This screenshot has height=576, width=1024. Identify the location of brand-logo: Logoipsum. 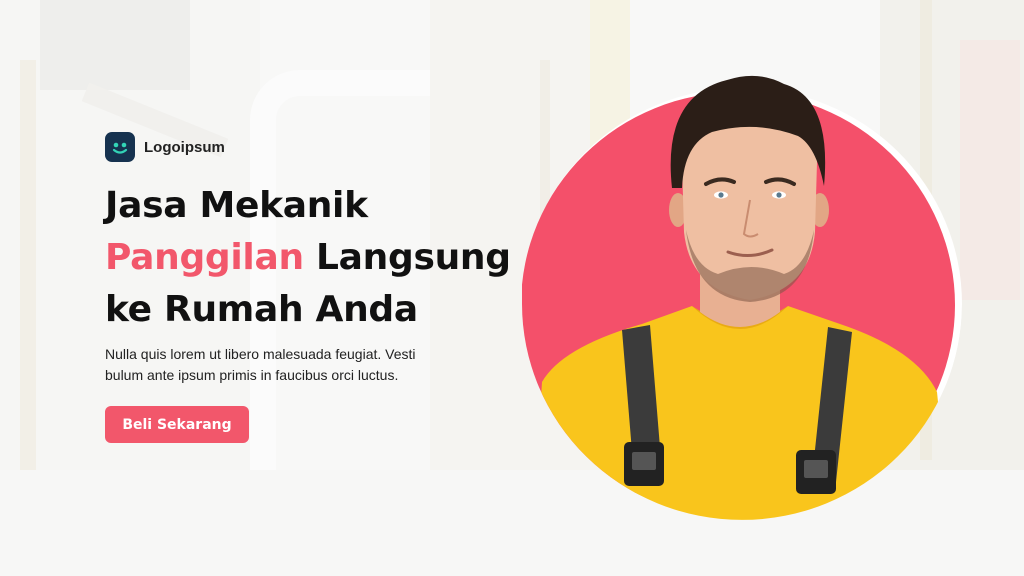
(165, 147).